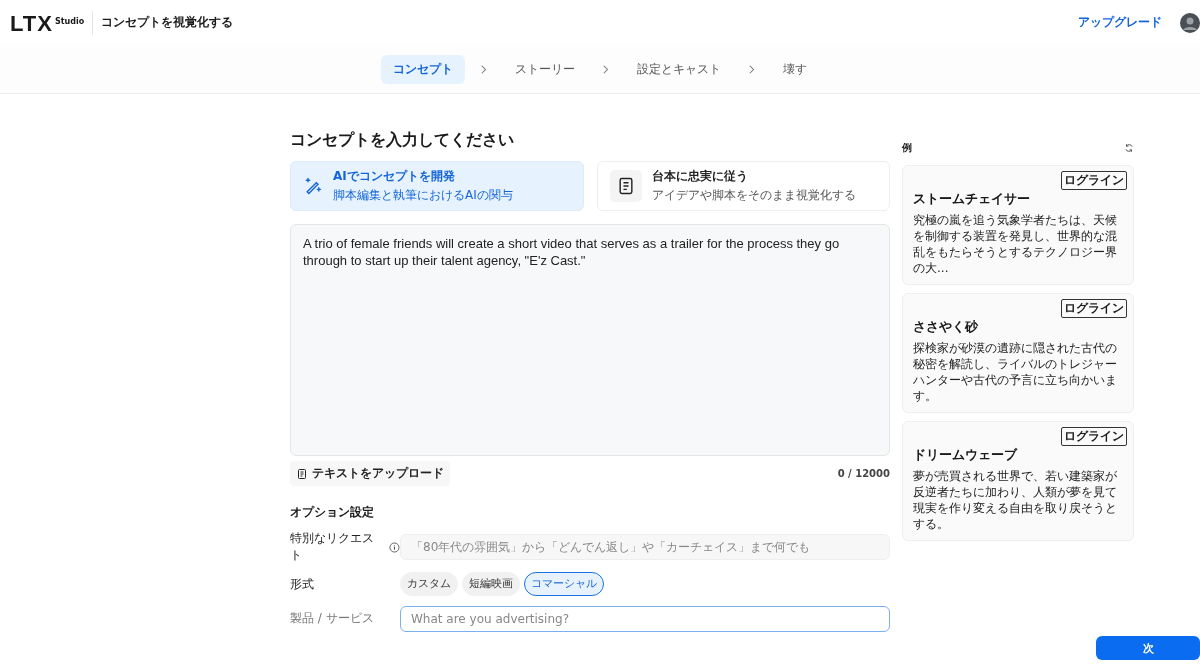  I want to click on section-heading: コンセプトを入力してください, so click(402, 140).